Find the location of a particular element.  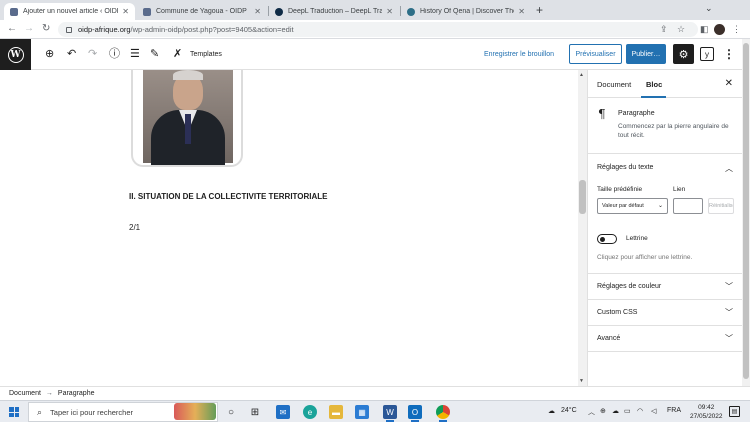

tab-block: Bloc is located at coordinates (654, 84).